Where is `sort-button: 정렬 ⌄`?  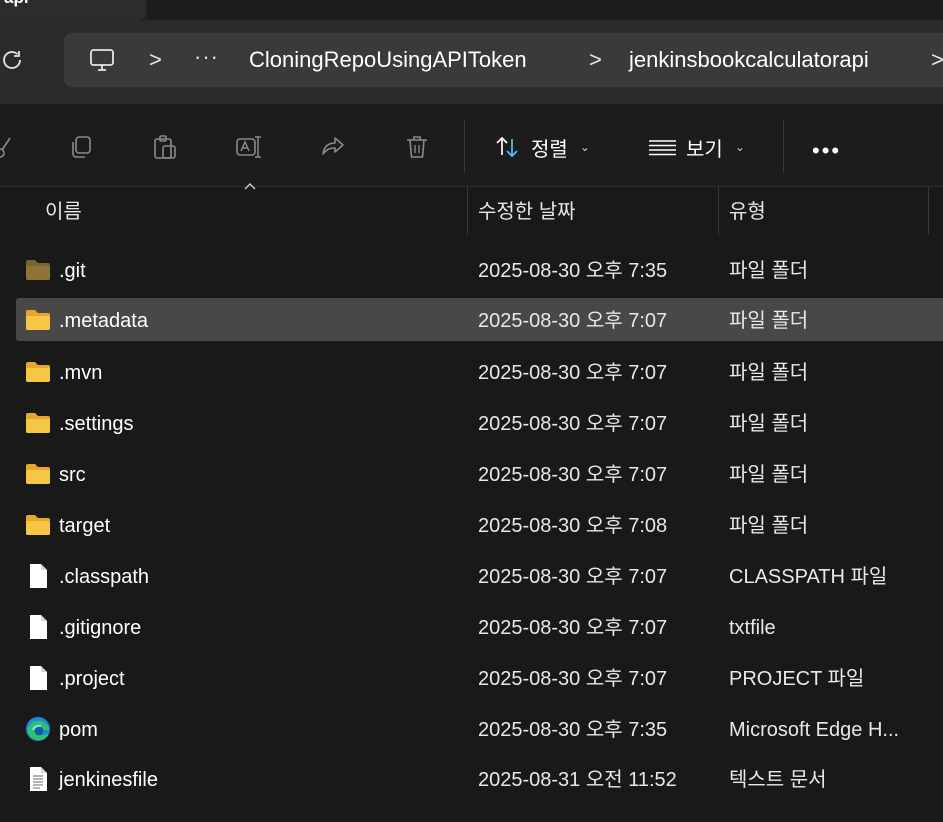
sort-button: 정렬 ⌄ is located at coordinates (541, 147).